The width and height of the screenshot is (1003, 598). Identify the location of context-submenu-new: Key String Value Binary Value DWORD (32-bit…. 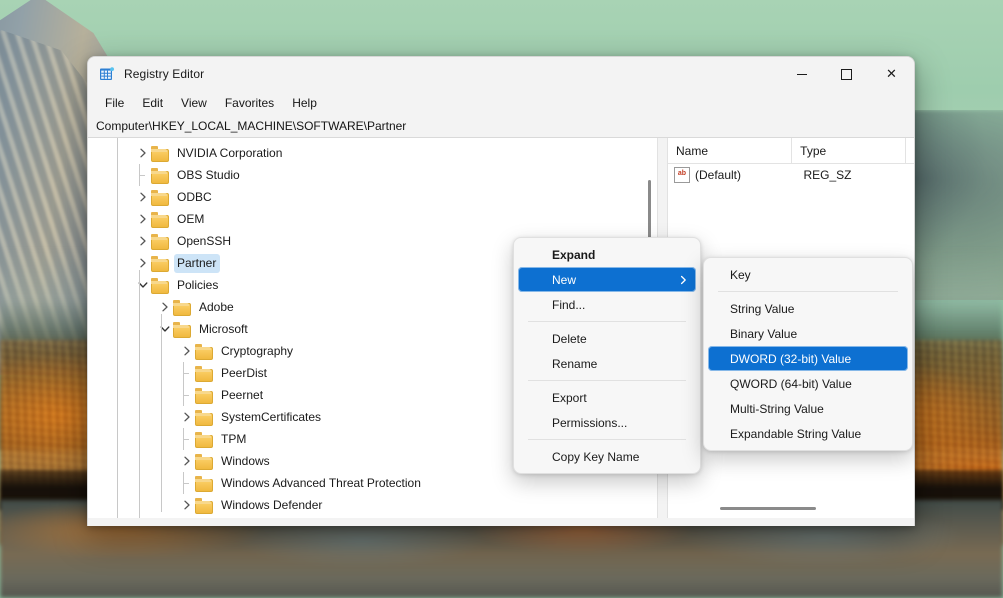
(808, 354).